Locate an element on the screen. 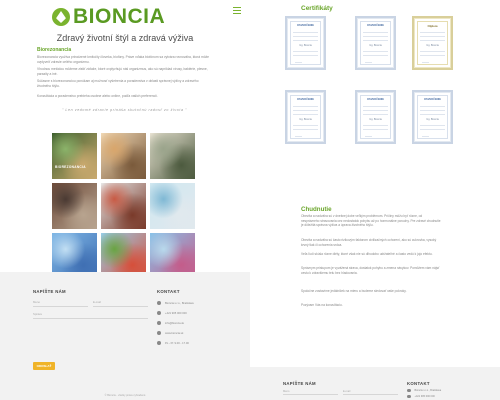  clock-icon is located at coordinates (159, 343).